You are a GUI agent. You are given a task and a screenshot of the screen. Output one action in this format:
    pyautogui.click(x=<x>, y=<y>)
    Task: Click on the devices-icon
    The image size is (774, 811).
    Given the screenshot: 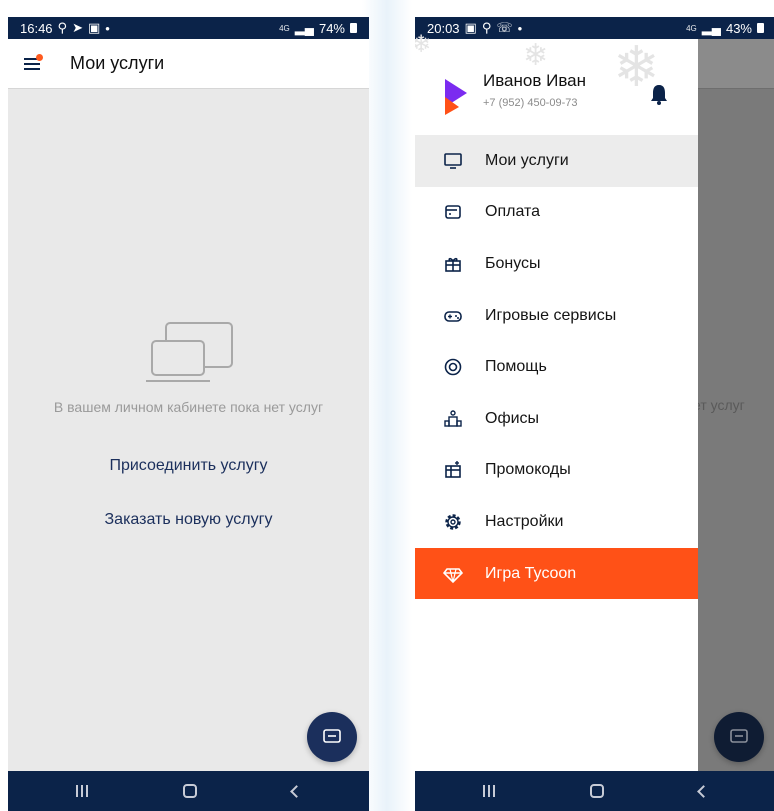 What is the action you would take?
    pyautogui.click(x=190, y=356)
    